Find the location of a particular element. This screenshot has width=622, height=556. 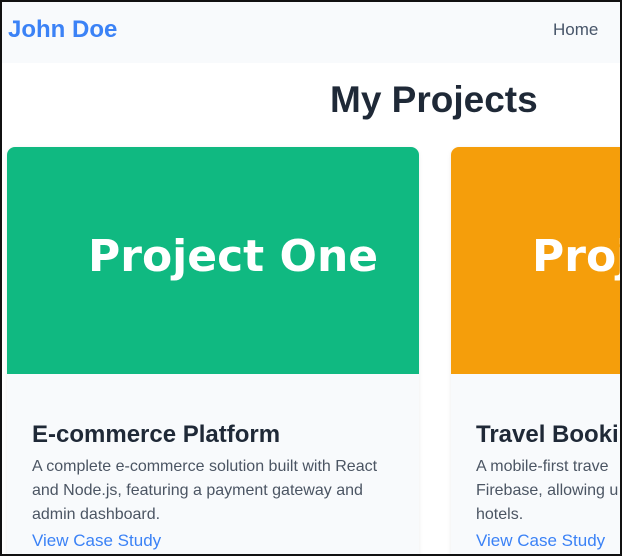

project-card-2-media-label: Proje is located at coordinates (576, 256).